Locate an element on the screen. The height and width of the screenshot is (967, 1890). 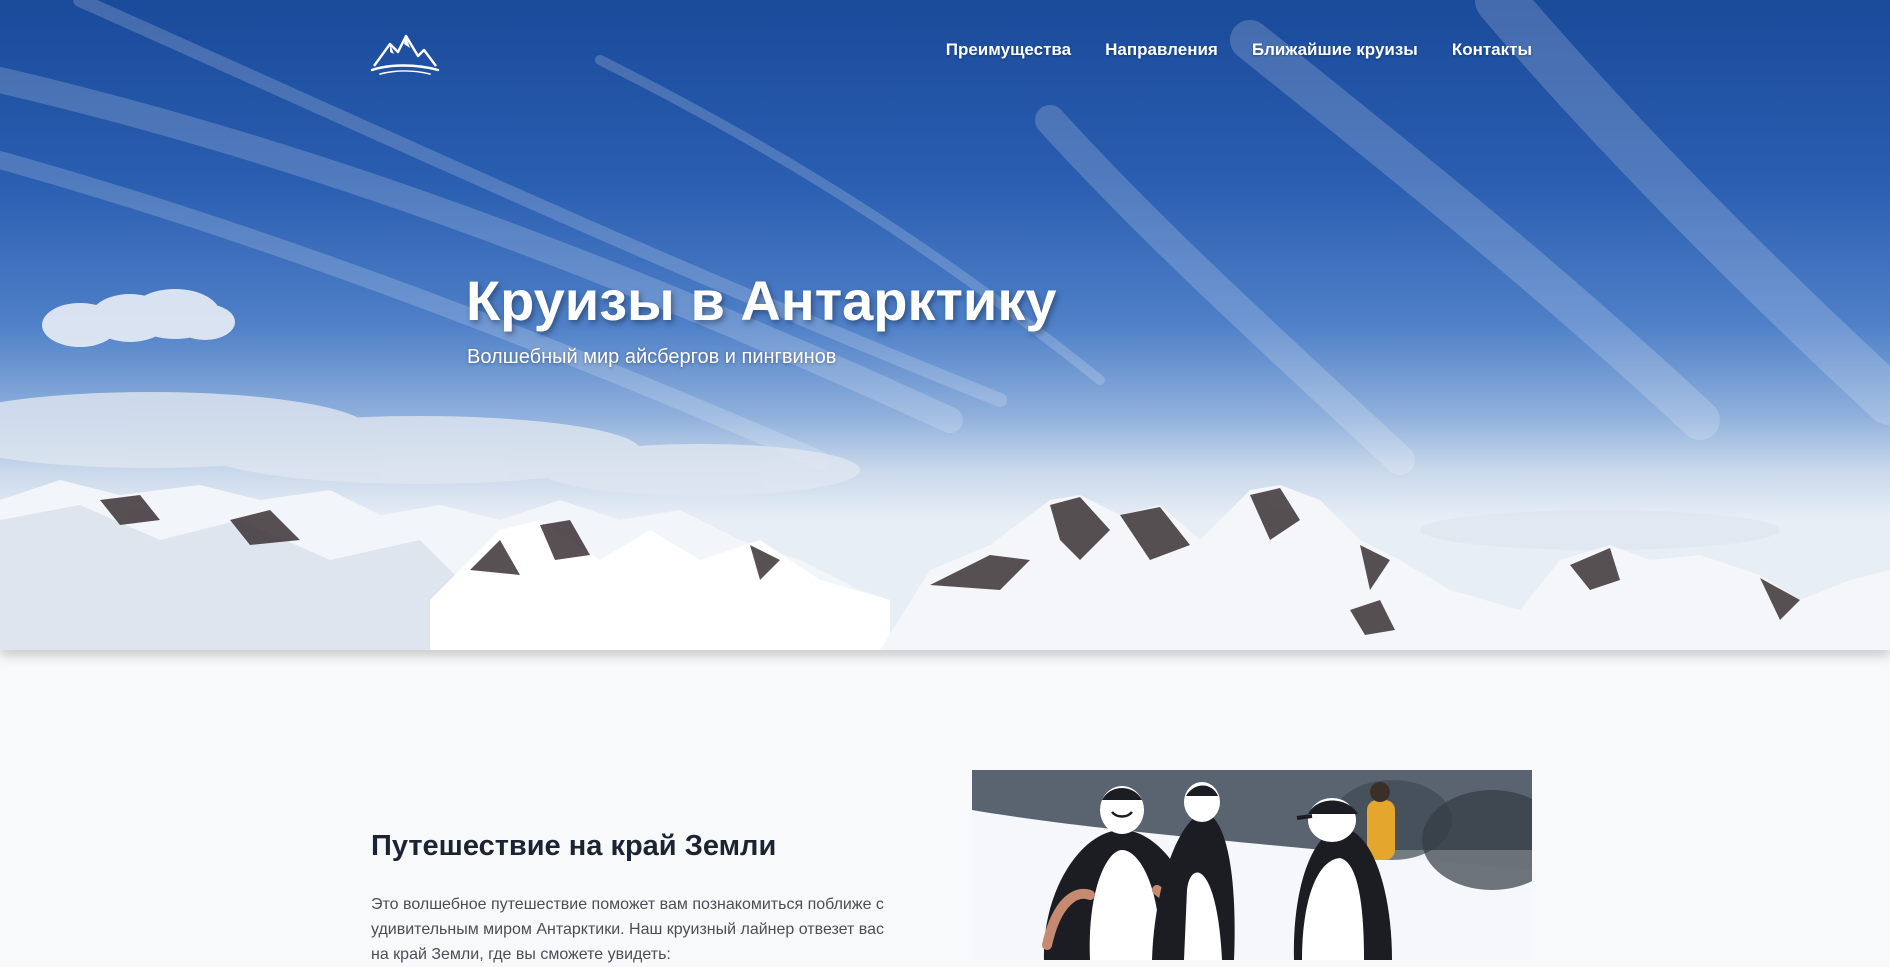
nav-link-contacts: Контакты is located at coordinates (1492, 50).